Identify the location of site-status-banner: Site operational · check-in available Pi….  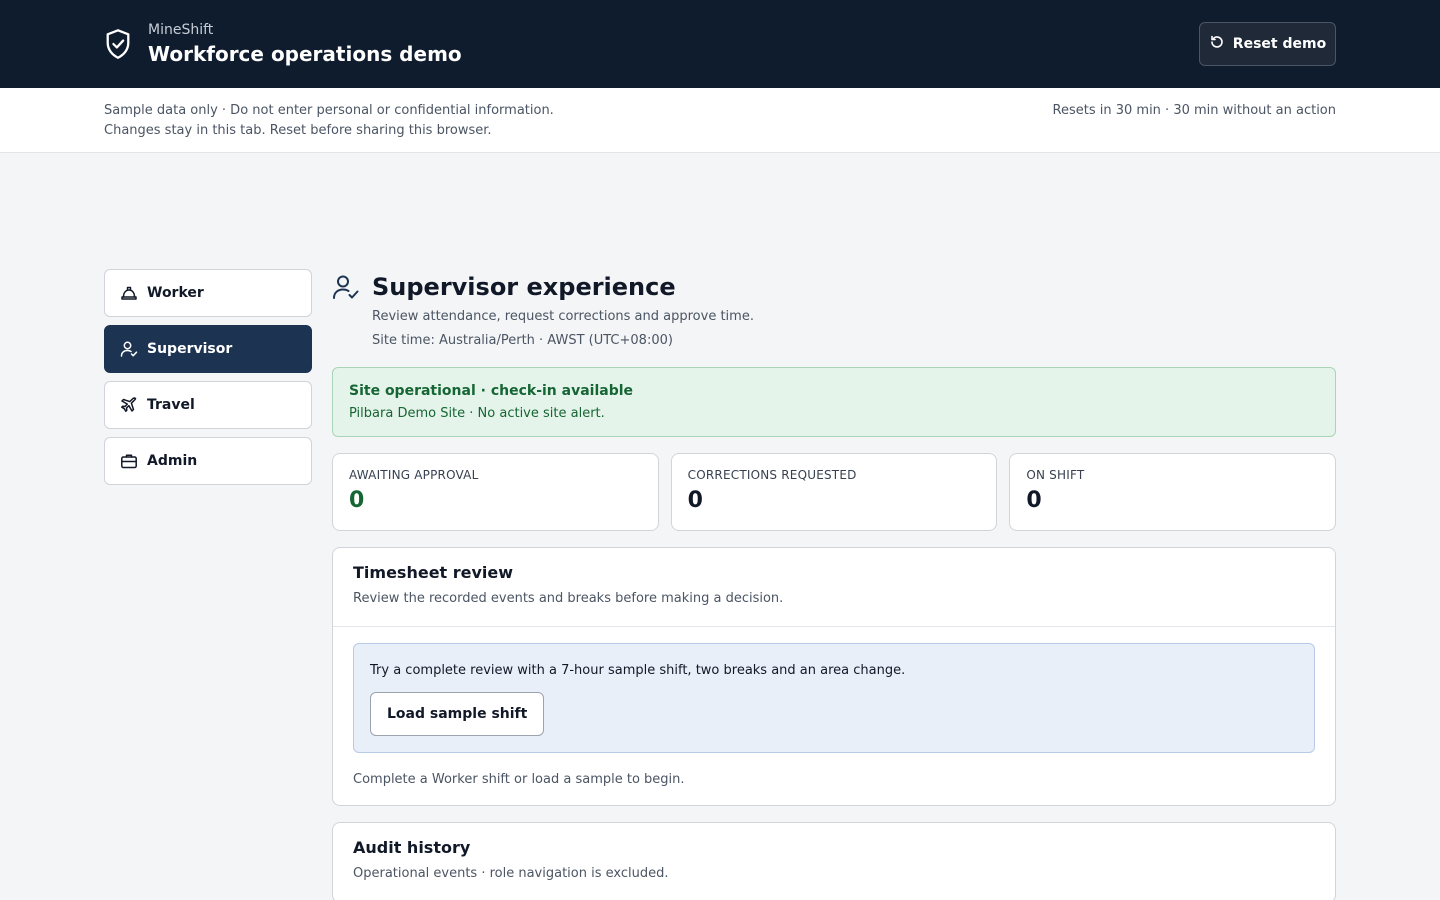
(834, 402).